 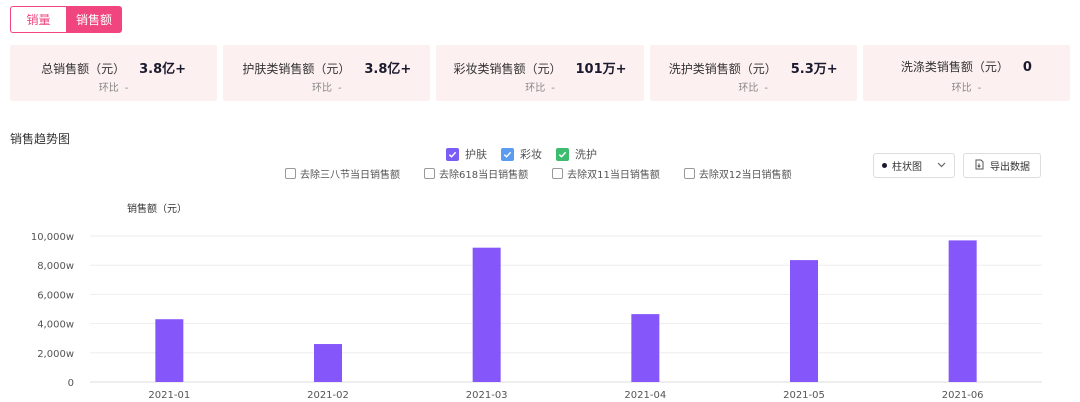 I want to click on filter-label: 去除618当日销售额, so click(x=484, y=175).